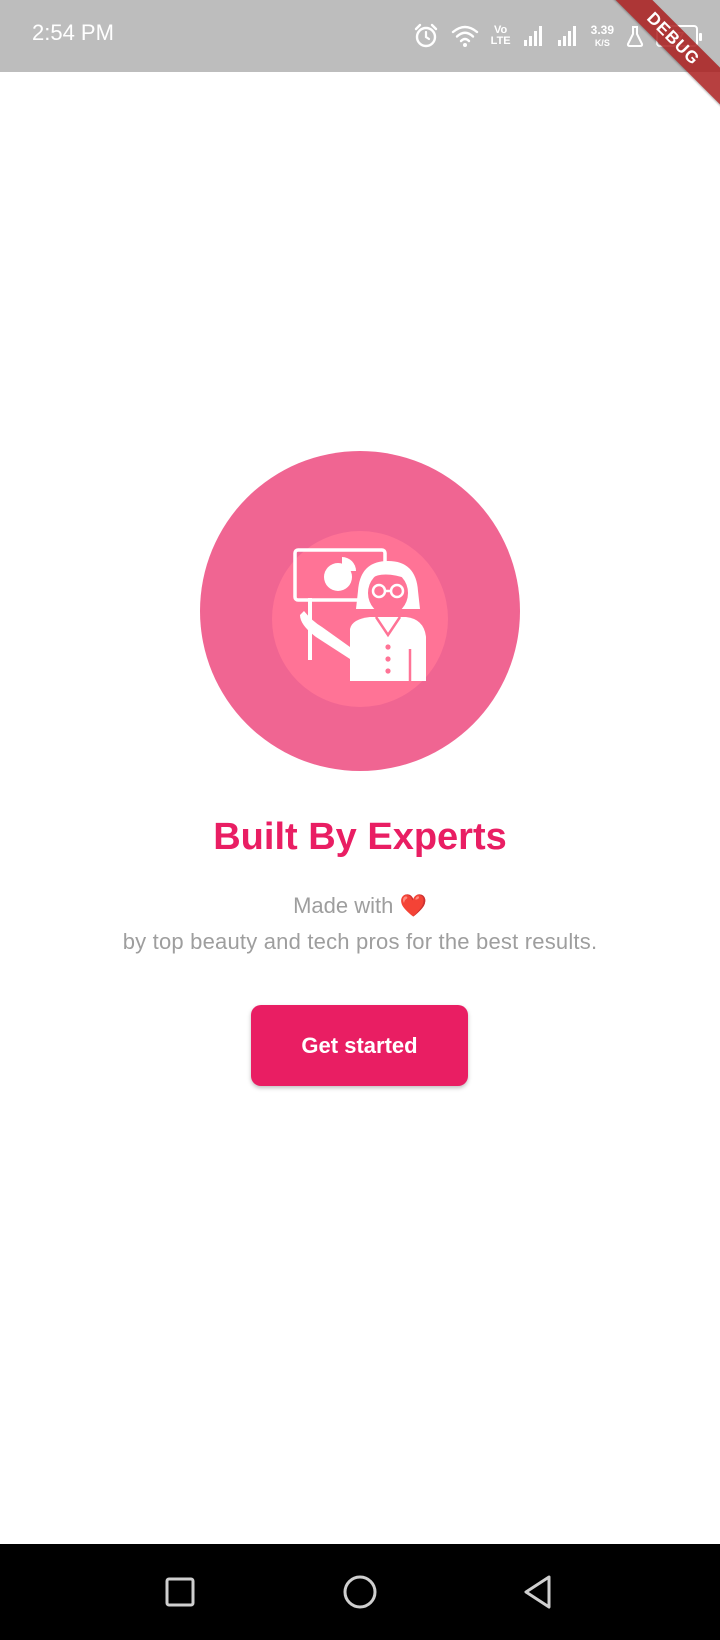 The width and height of the screenshot is (720, 1640). I want to click on status-bar: 2:54 PM Vo LTE 3.39 K/S, so click(360, 36).